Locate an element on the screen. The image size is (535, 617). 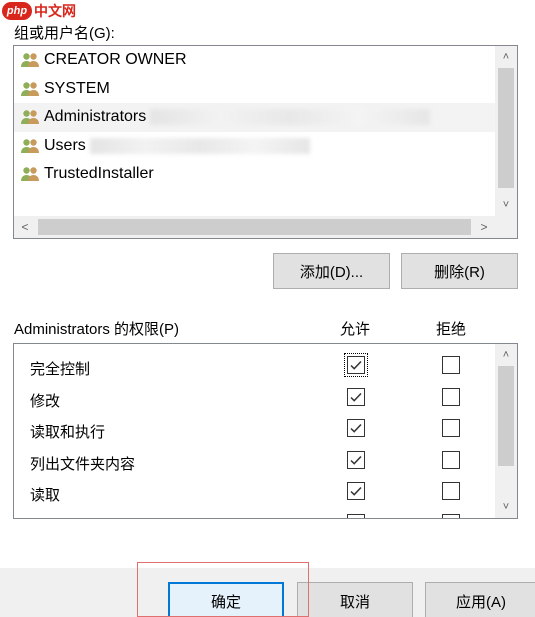
remove-button: 删除(R) is located at coordinates (459, 271).